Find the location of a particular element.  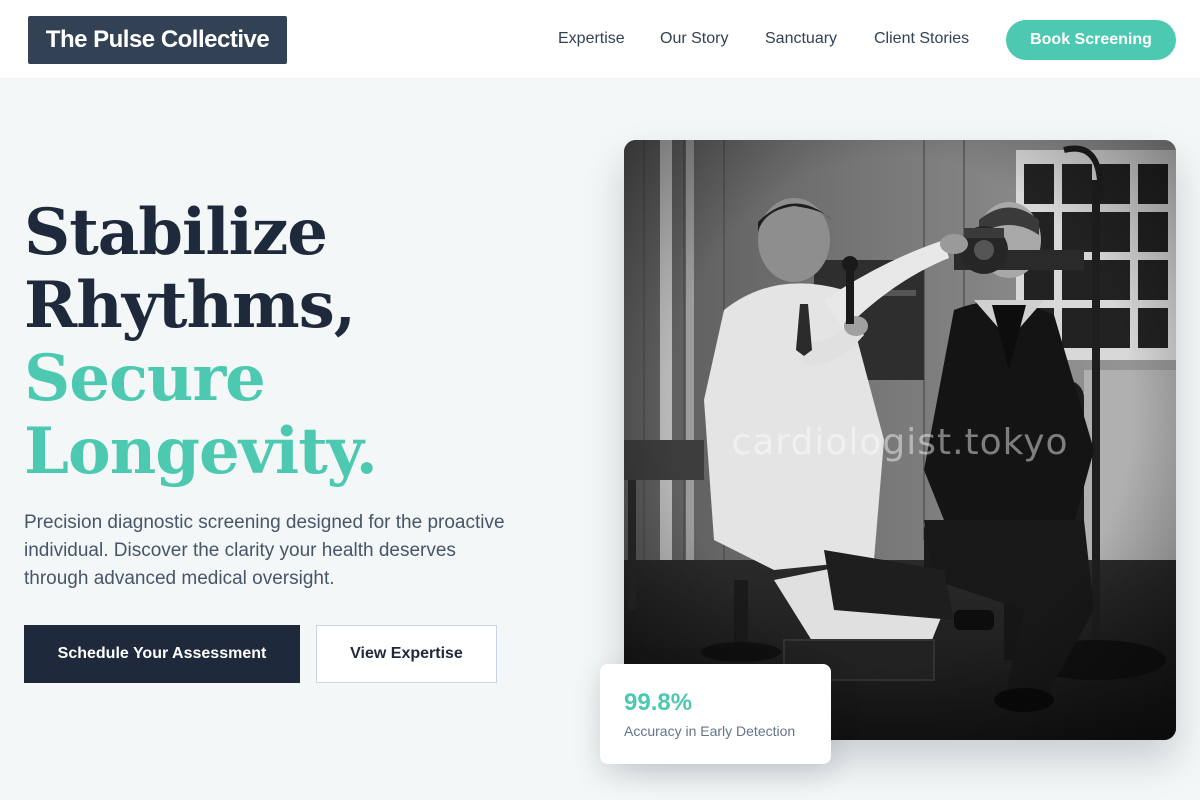

schedule-assessment-button: Schedule Your Assessment is located at coordinates (162, 654).